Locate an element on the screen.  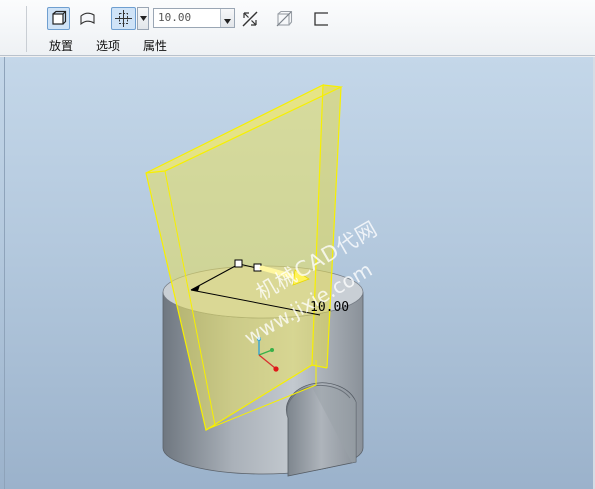
depth-option-dropdown is located at coordinates (143, 18).